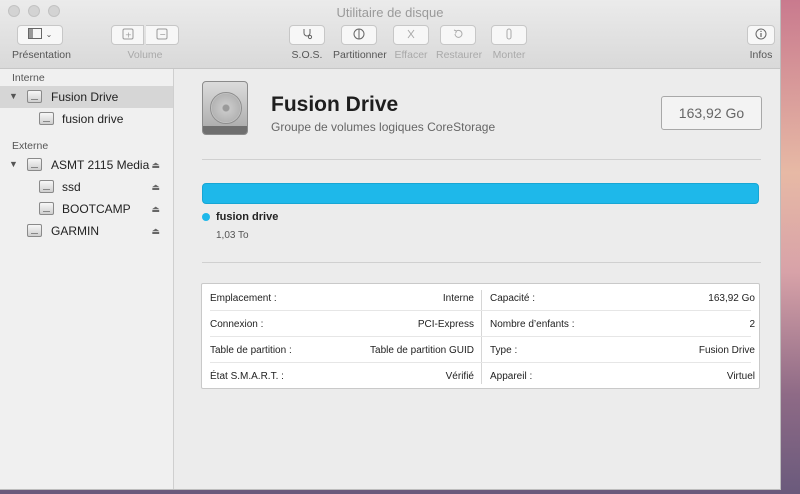 This screenshot has width=800, height=494. I want to click on mount-button, so click(509, 35).